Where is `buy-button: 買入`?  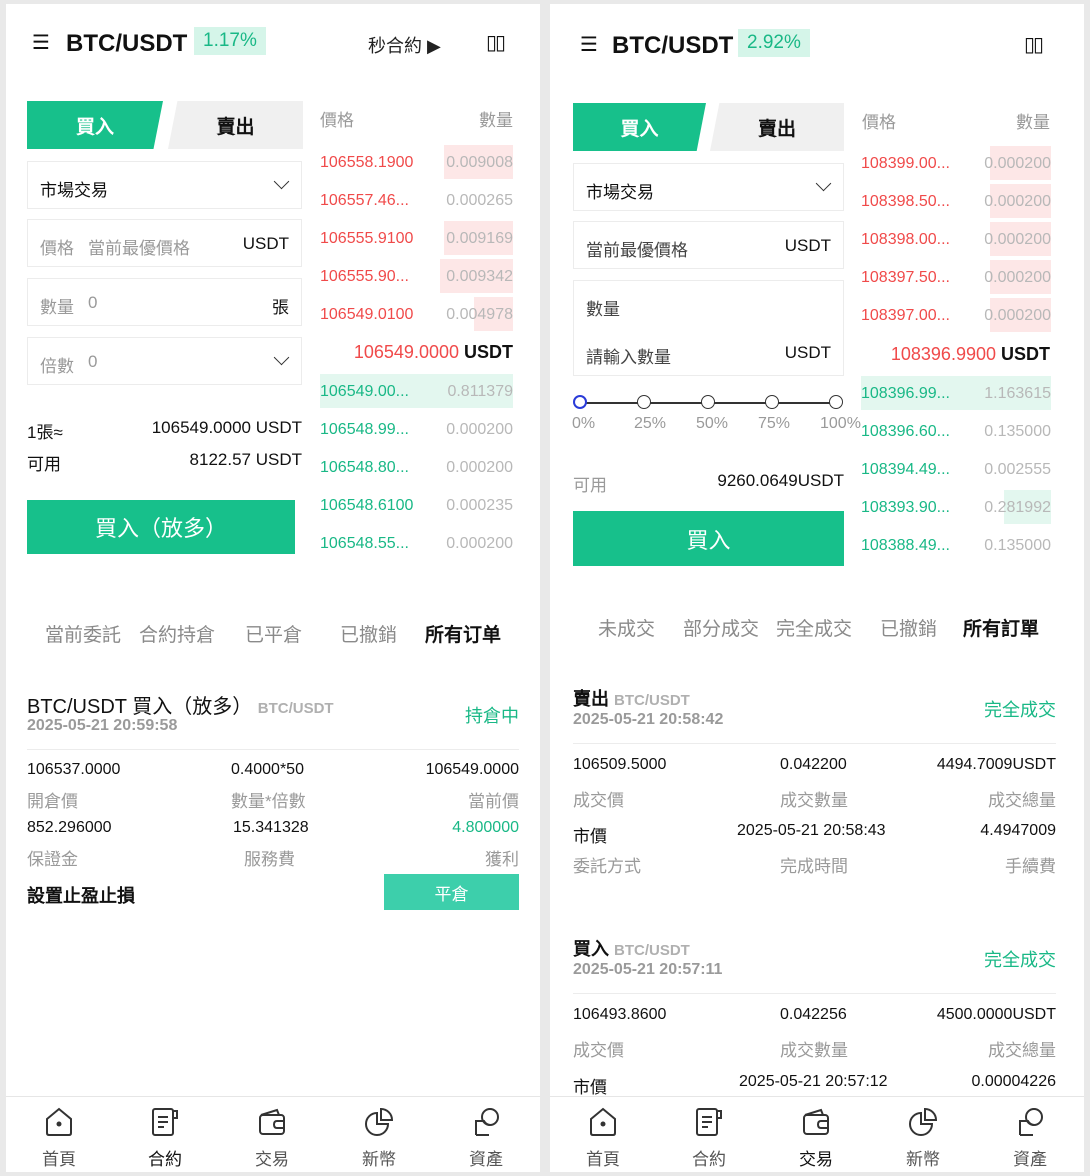
buy-button: 買入 is located at coordinates (708, 538).